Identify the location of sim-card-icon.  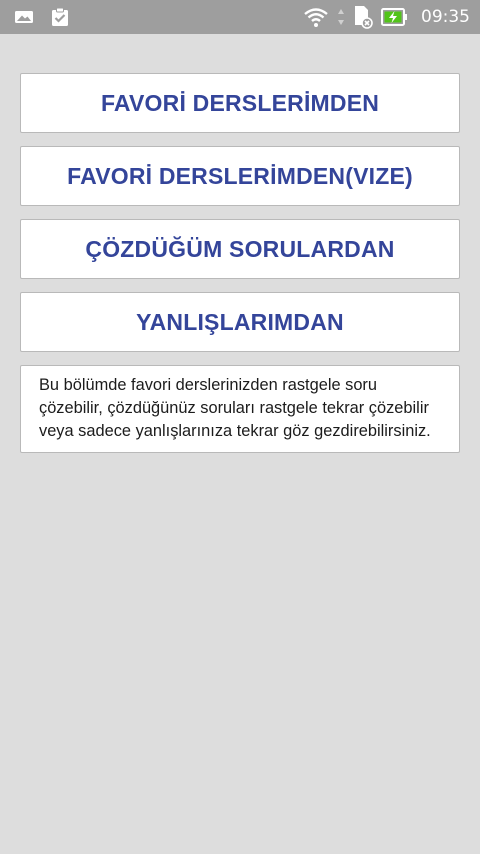
(363, 17).